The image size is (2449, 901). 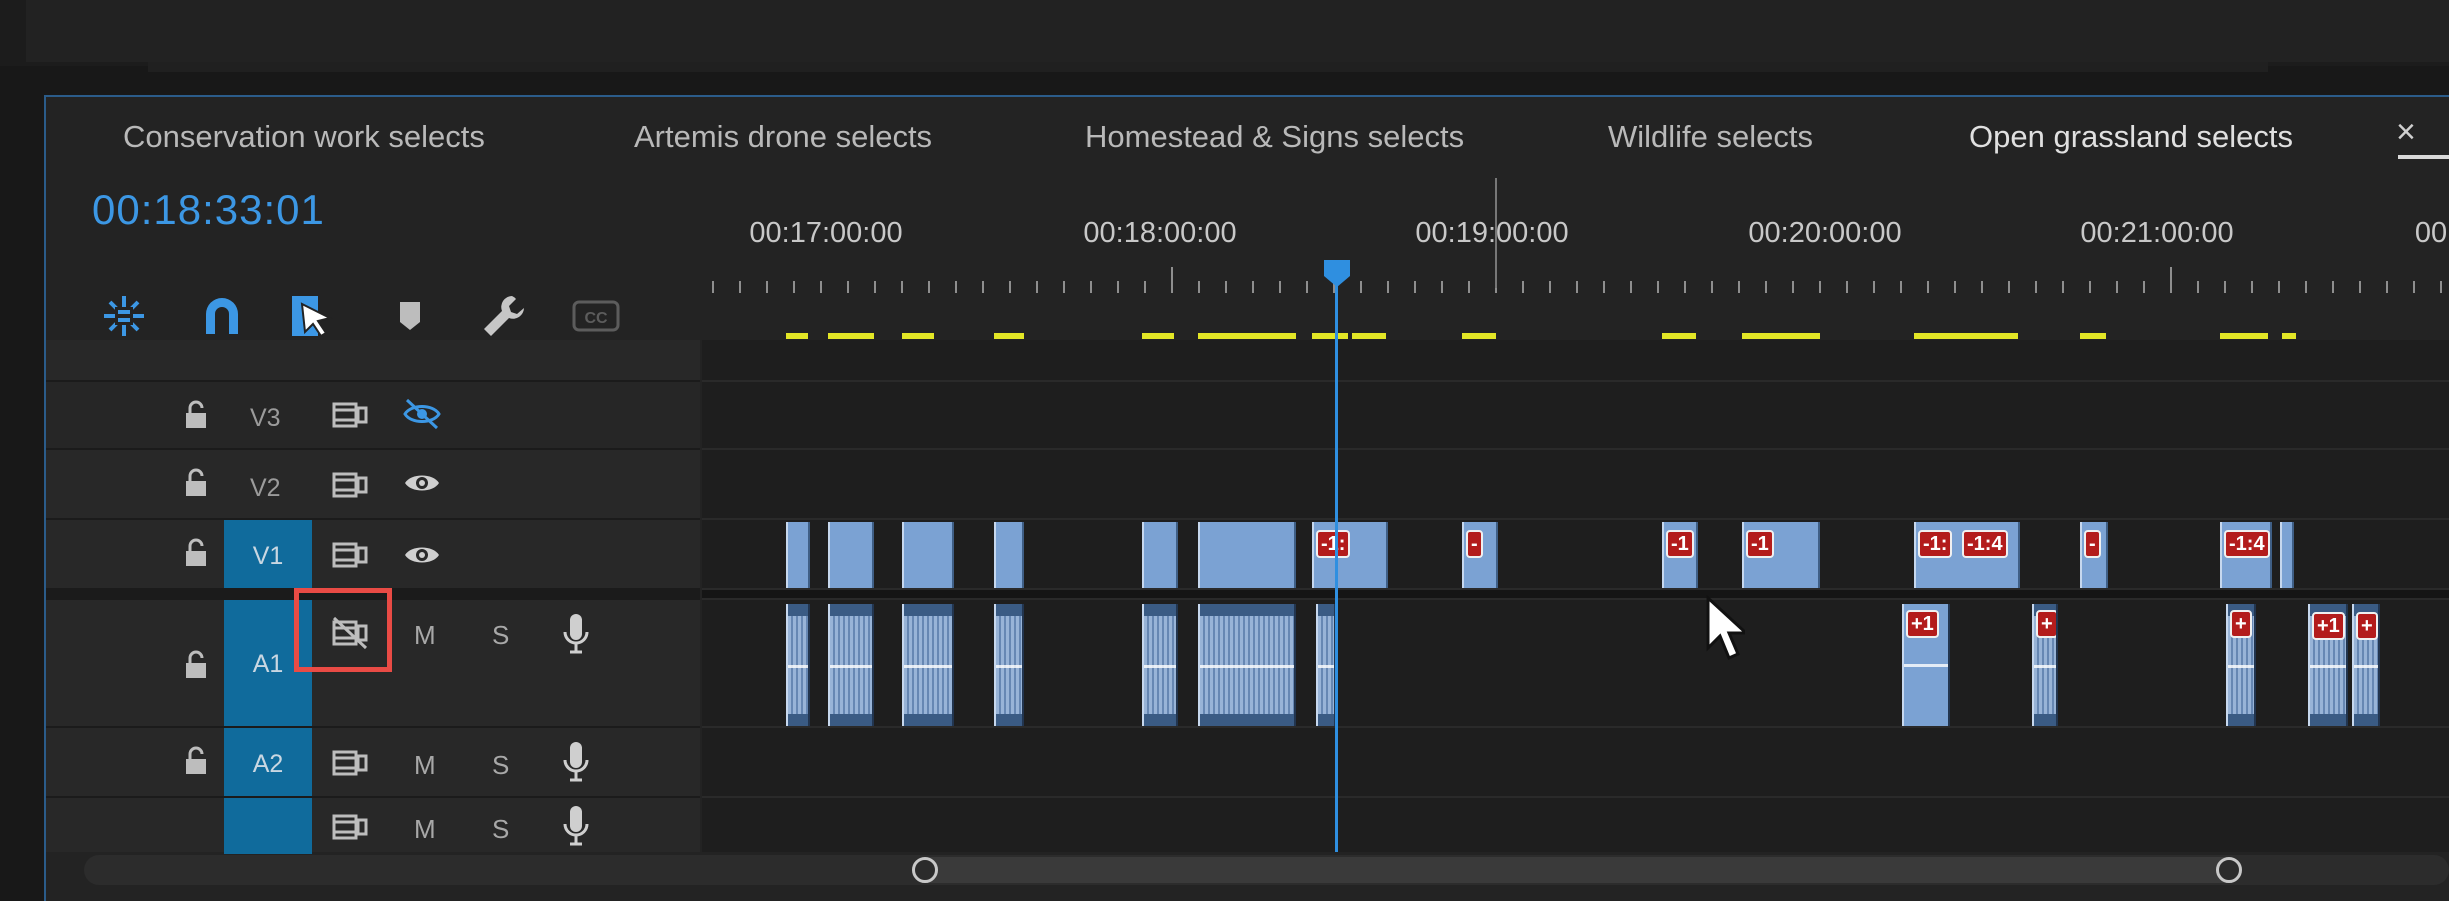 I want to click on track-header-v3: V3, so click(x=373, y=415).